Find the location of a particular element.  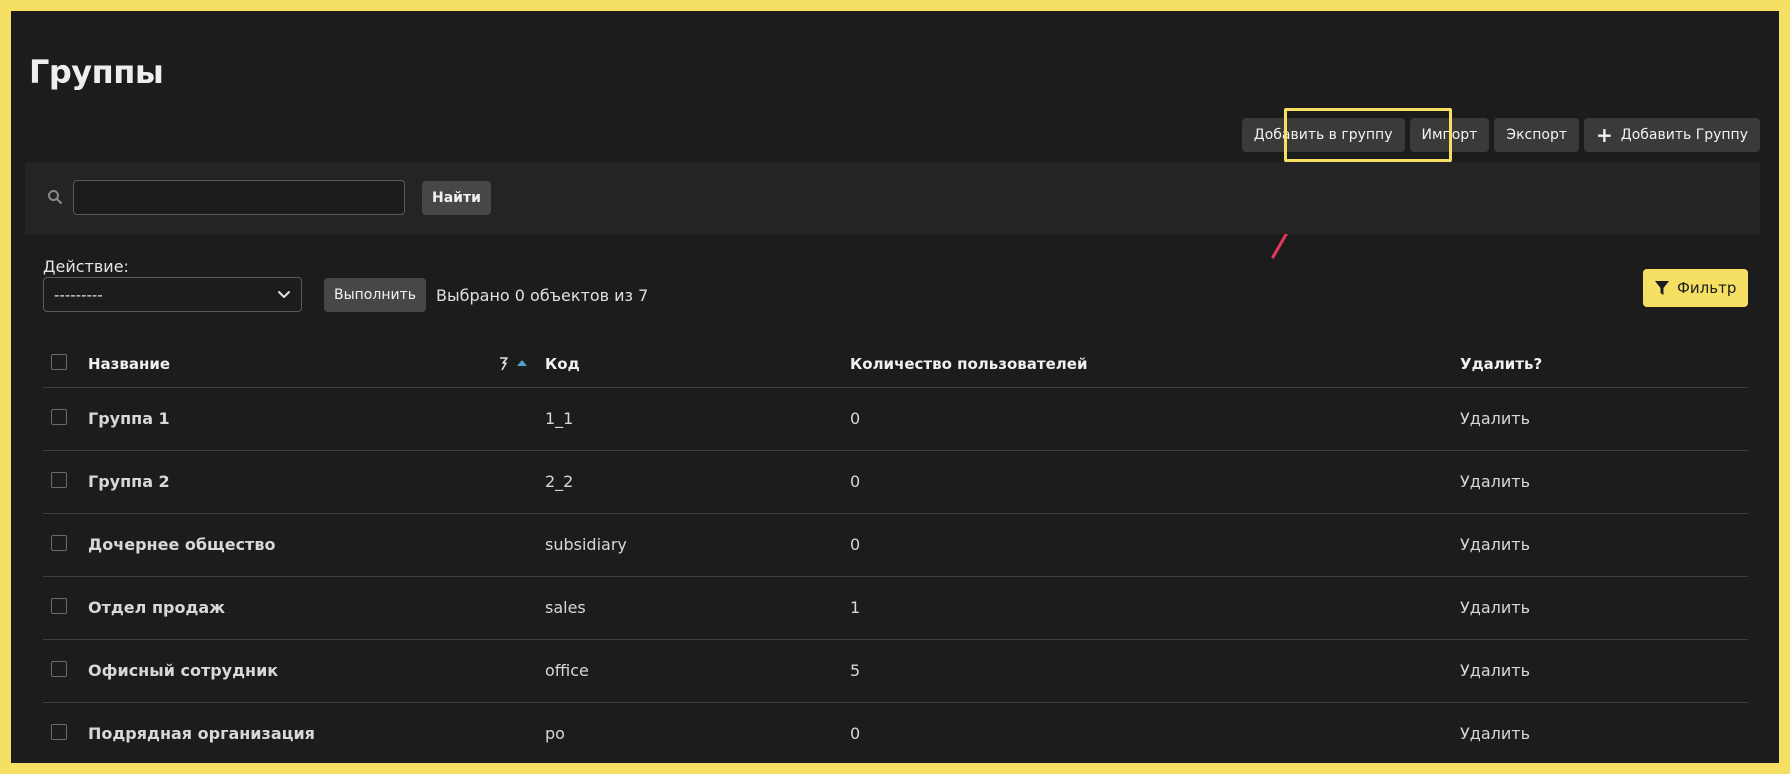

run-action-button: Выполнить is located at coordinates (375, 295).